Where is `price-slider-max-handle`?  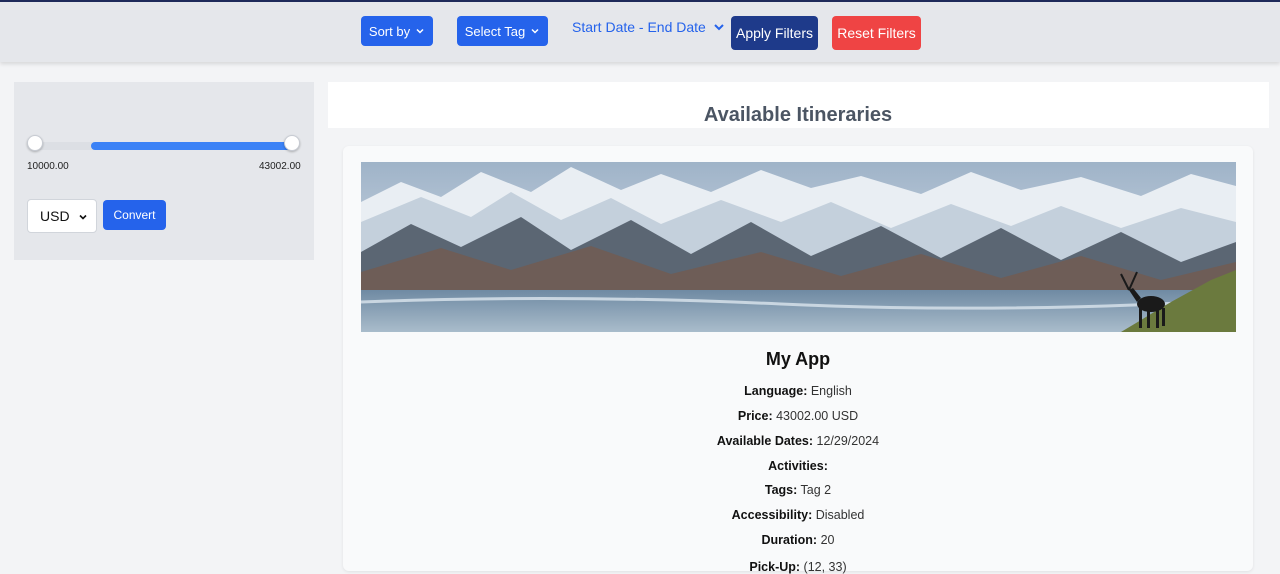 price-slider-max-handle is located at coordinates (292, 143).